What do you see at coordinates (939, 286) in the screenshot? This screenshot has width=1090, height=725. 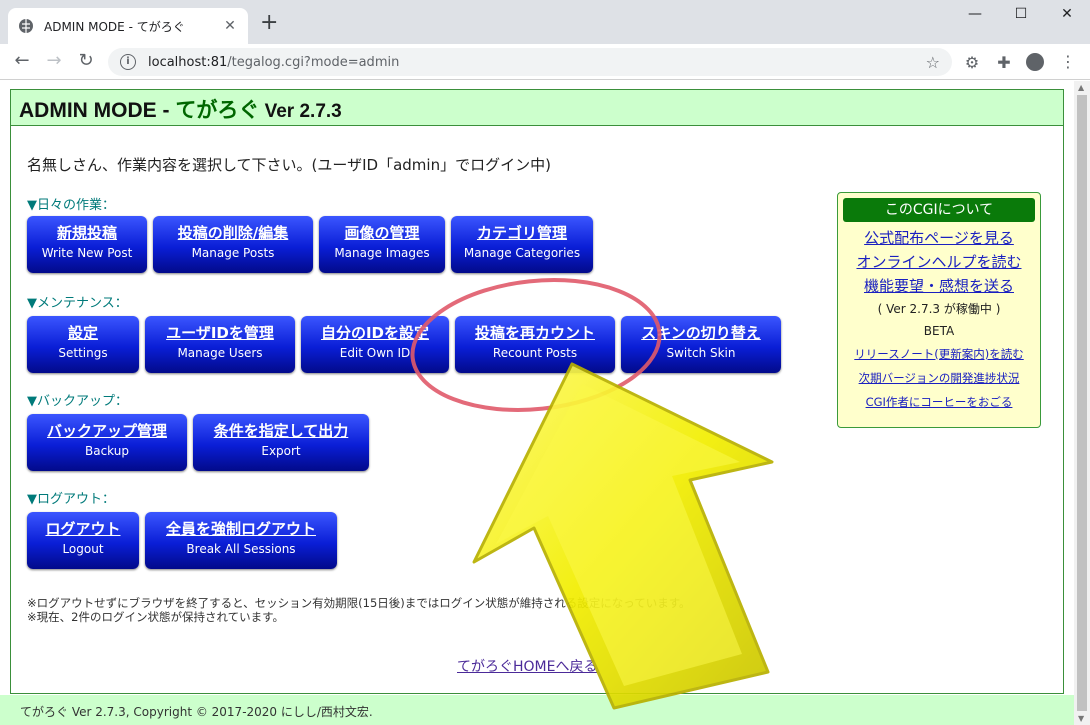 I see `feedback-link: 機能要望・感想を送る` at bounding box center [939, 286].